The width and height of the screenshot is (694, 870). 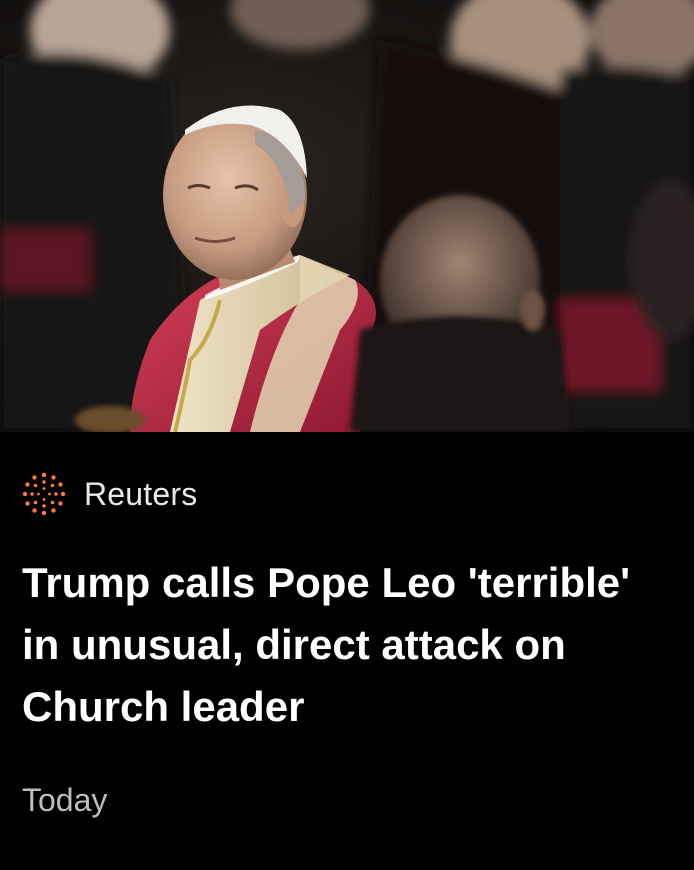 I want to click on source-name: Reuters, so click(x=141, y=494).